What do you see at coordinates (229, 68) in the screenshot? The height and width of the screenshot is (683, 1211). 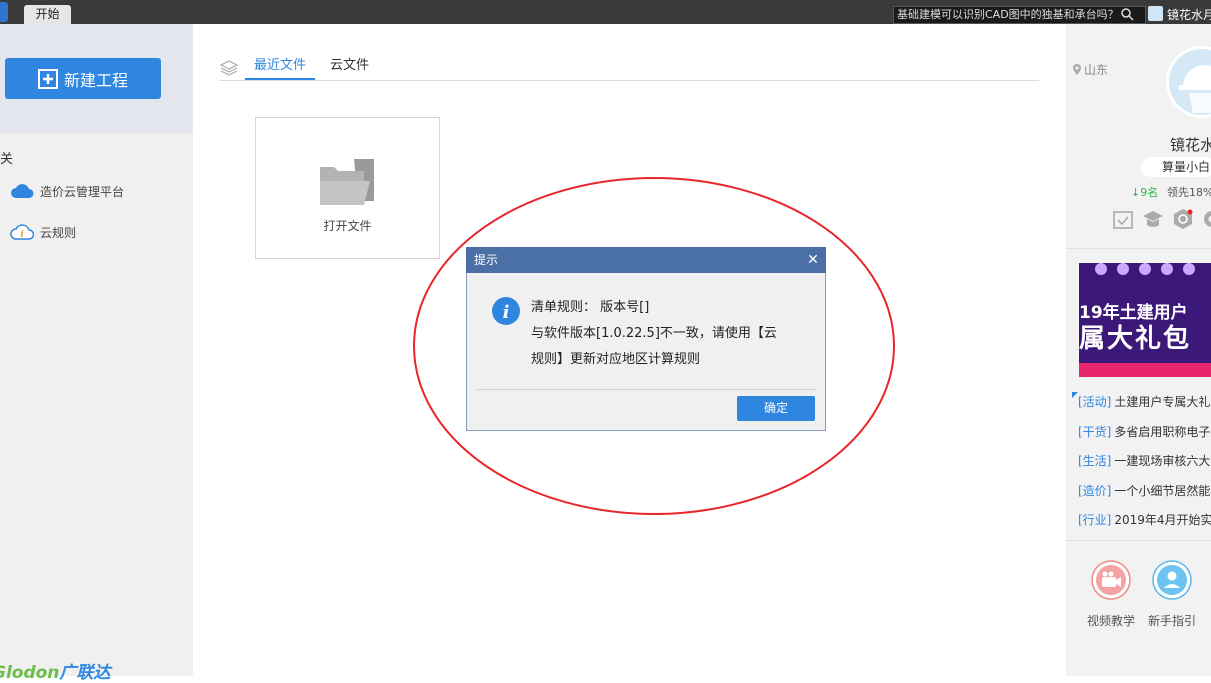 I see `layers-icon` at bounding box center [229, 68].